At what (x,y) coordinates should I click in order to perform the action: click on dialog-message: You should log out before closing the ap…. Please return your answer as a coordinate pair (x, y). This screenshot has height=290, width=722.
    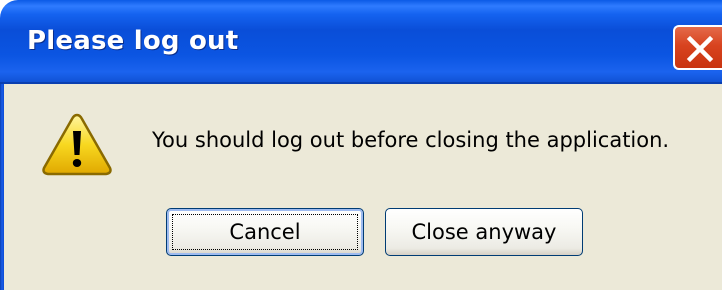
    Looking at the image, I should click on (411, 140).